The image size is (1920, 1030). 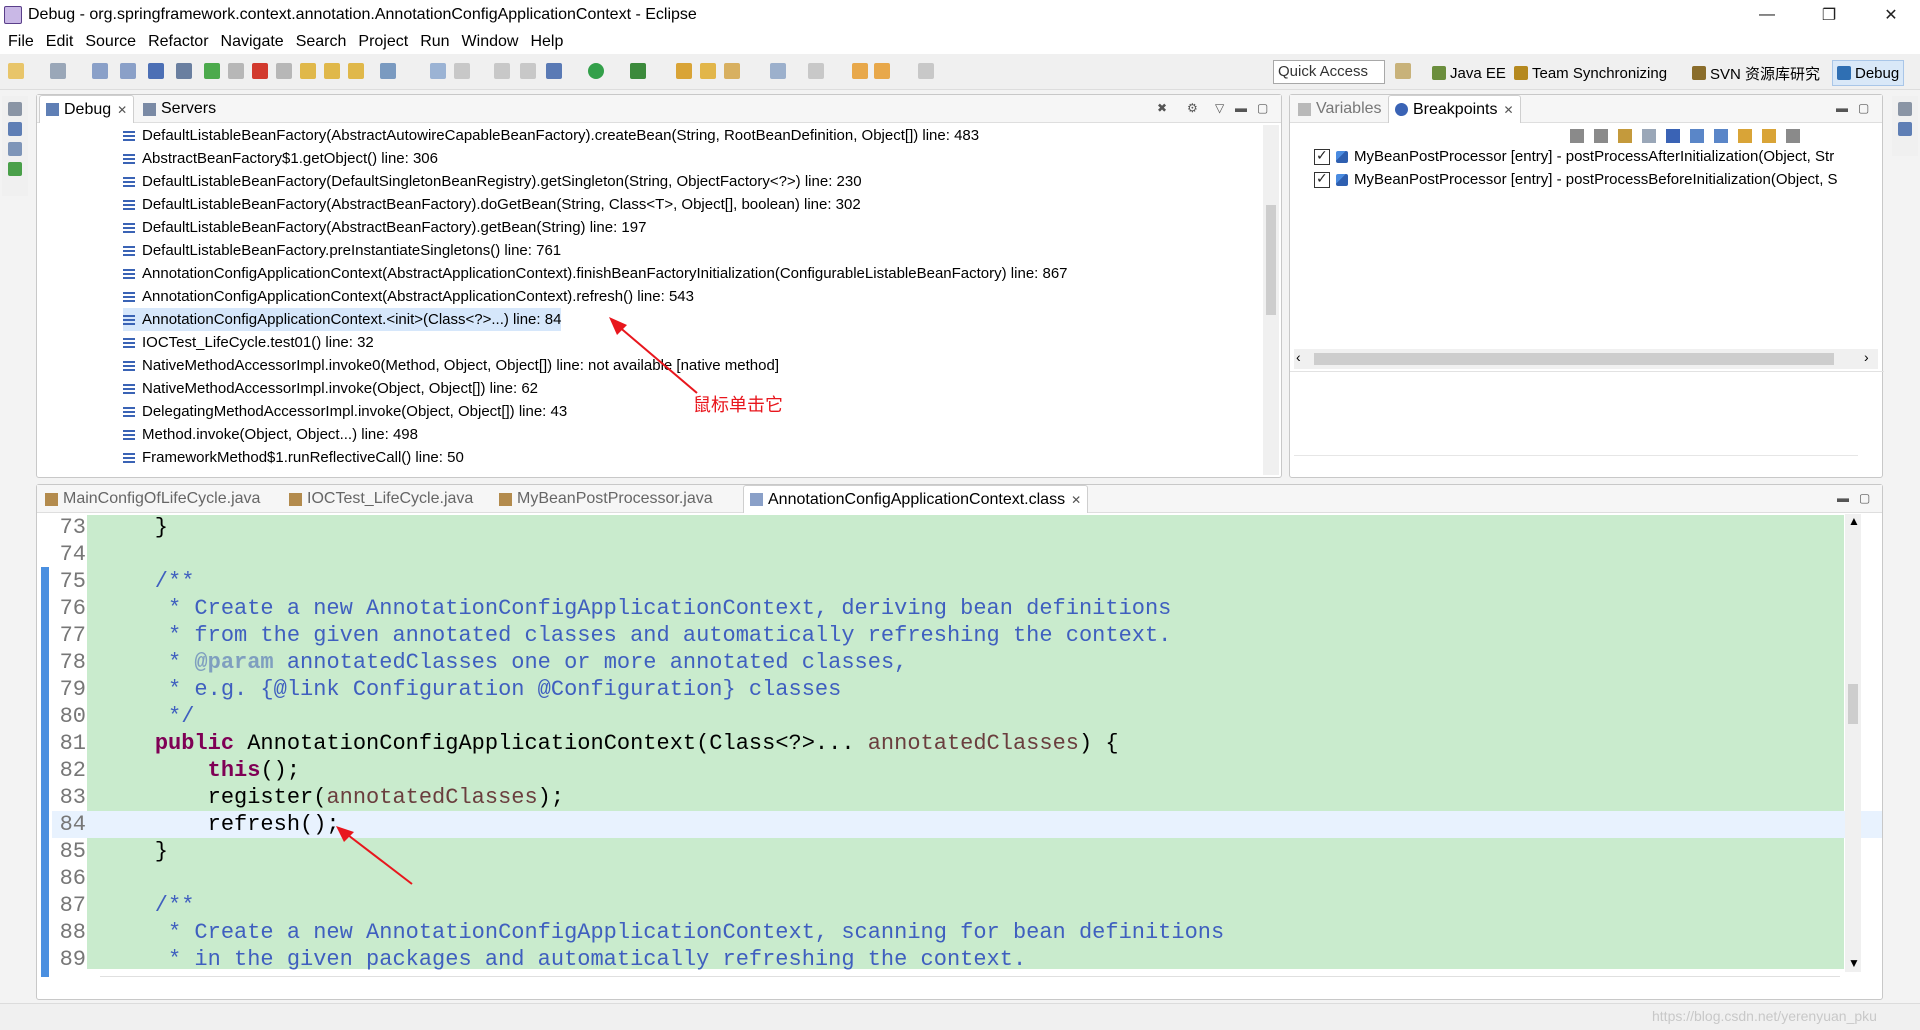 What do you see at coordinates (236, 71) in the screenshot?
I see `suspend-icon` at bounding box center [236, 71].